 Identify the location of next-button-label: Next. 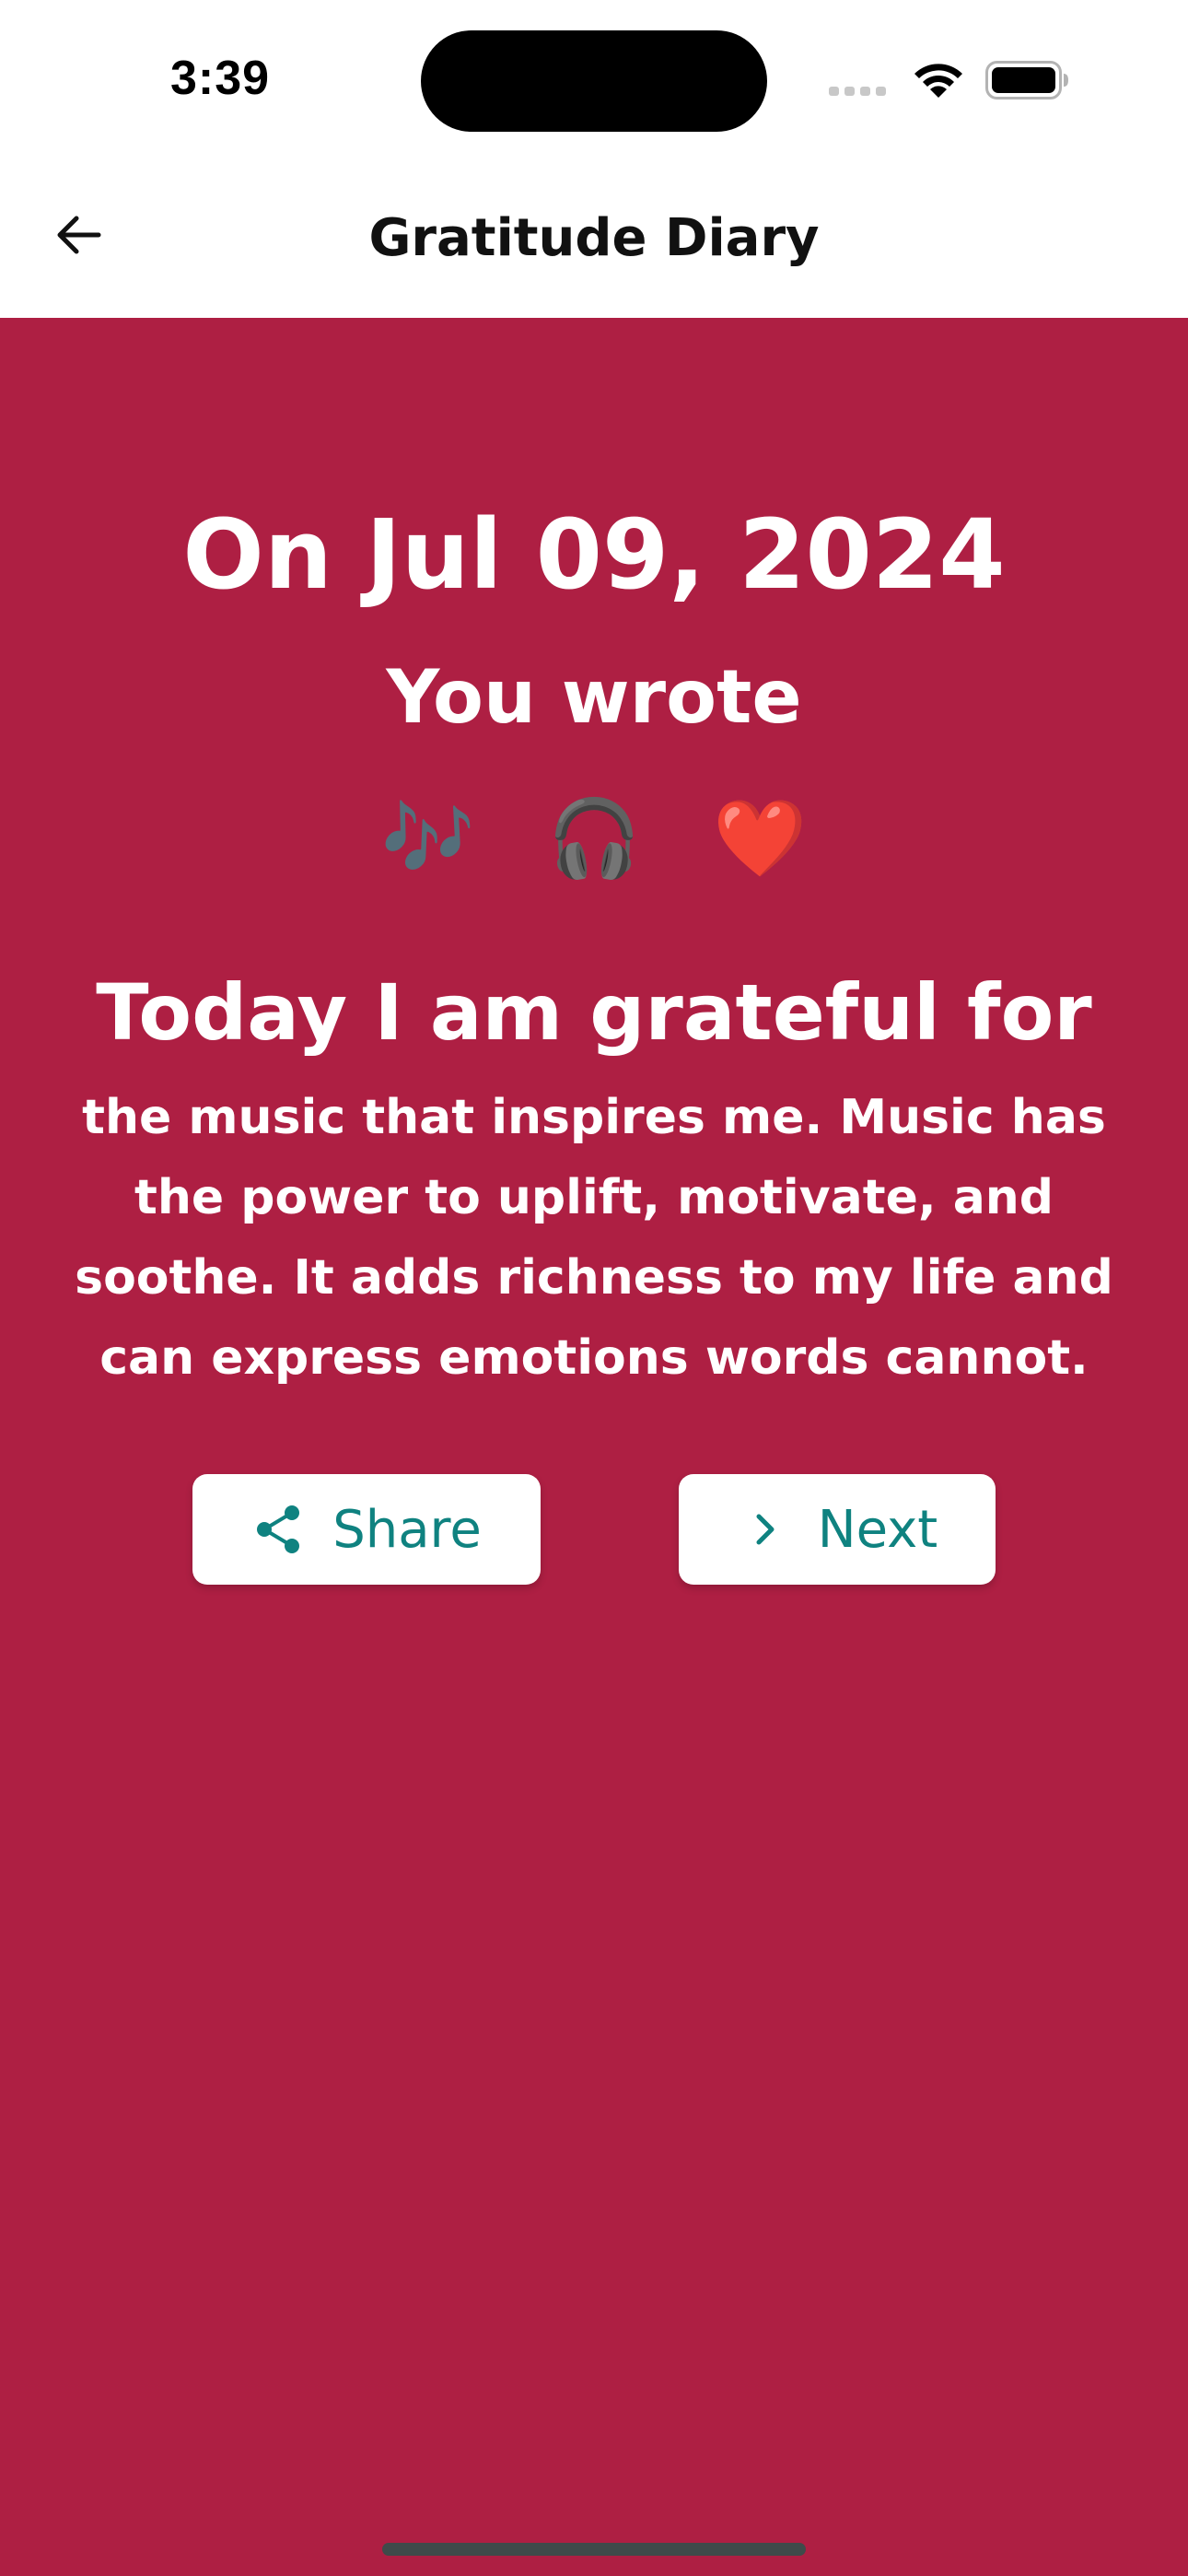
(877, 1529).